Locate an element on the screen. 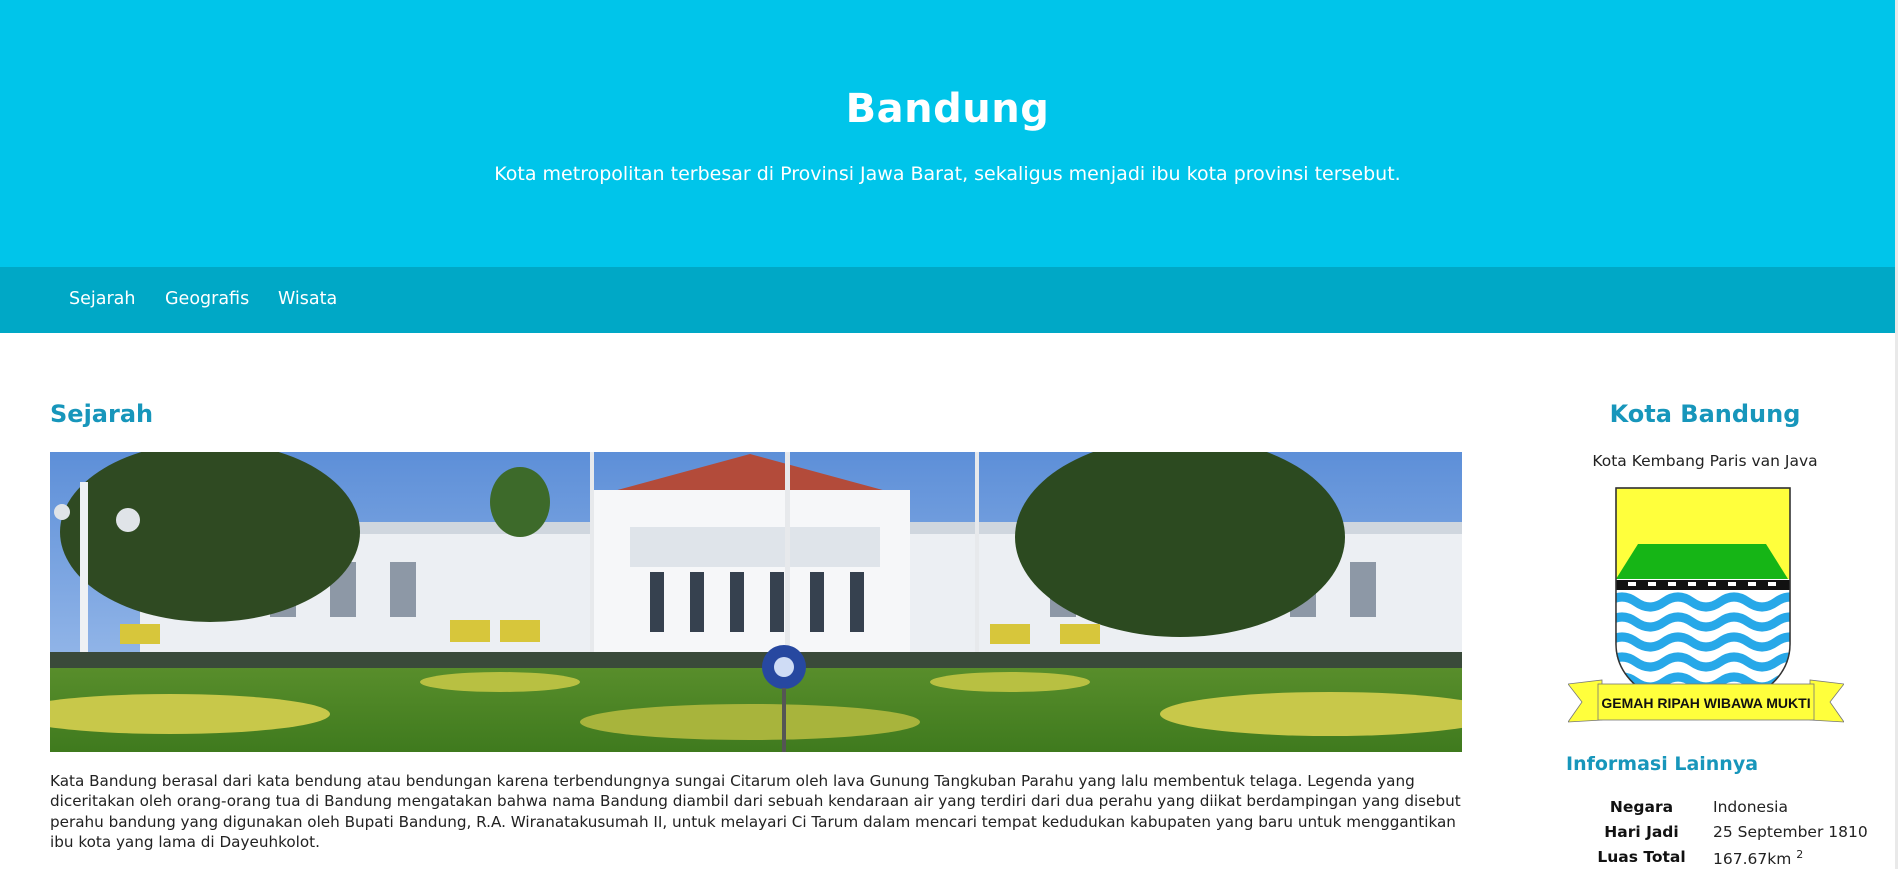  sidebar-title: Kota Bandung is located at coordinates (1705, 414).